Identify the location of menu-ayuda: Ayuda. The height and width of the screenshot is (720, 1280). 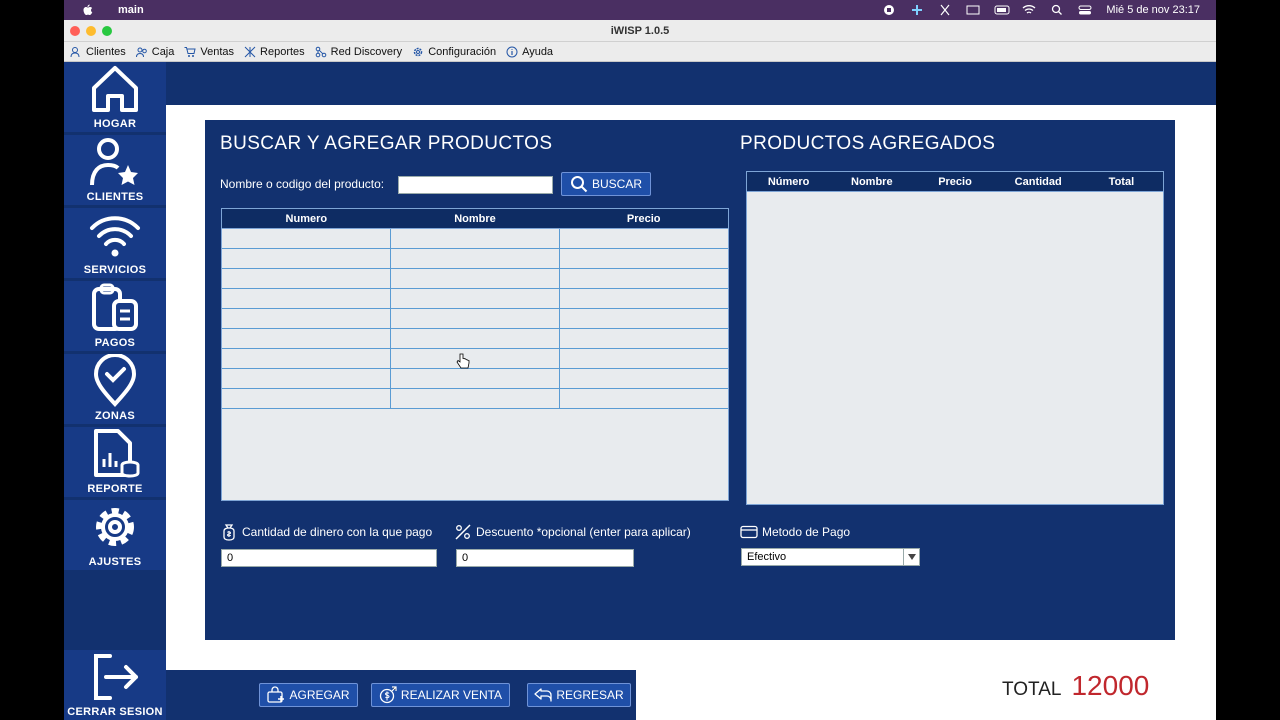
(529, 52).